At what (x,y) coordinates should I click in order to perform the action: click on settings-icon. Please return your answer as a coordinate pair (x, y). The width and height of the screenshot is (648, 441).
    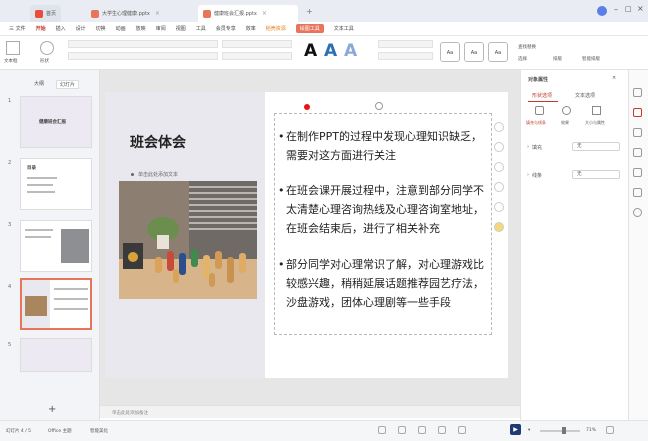
    Looking at the image, I should click on (637, 192).